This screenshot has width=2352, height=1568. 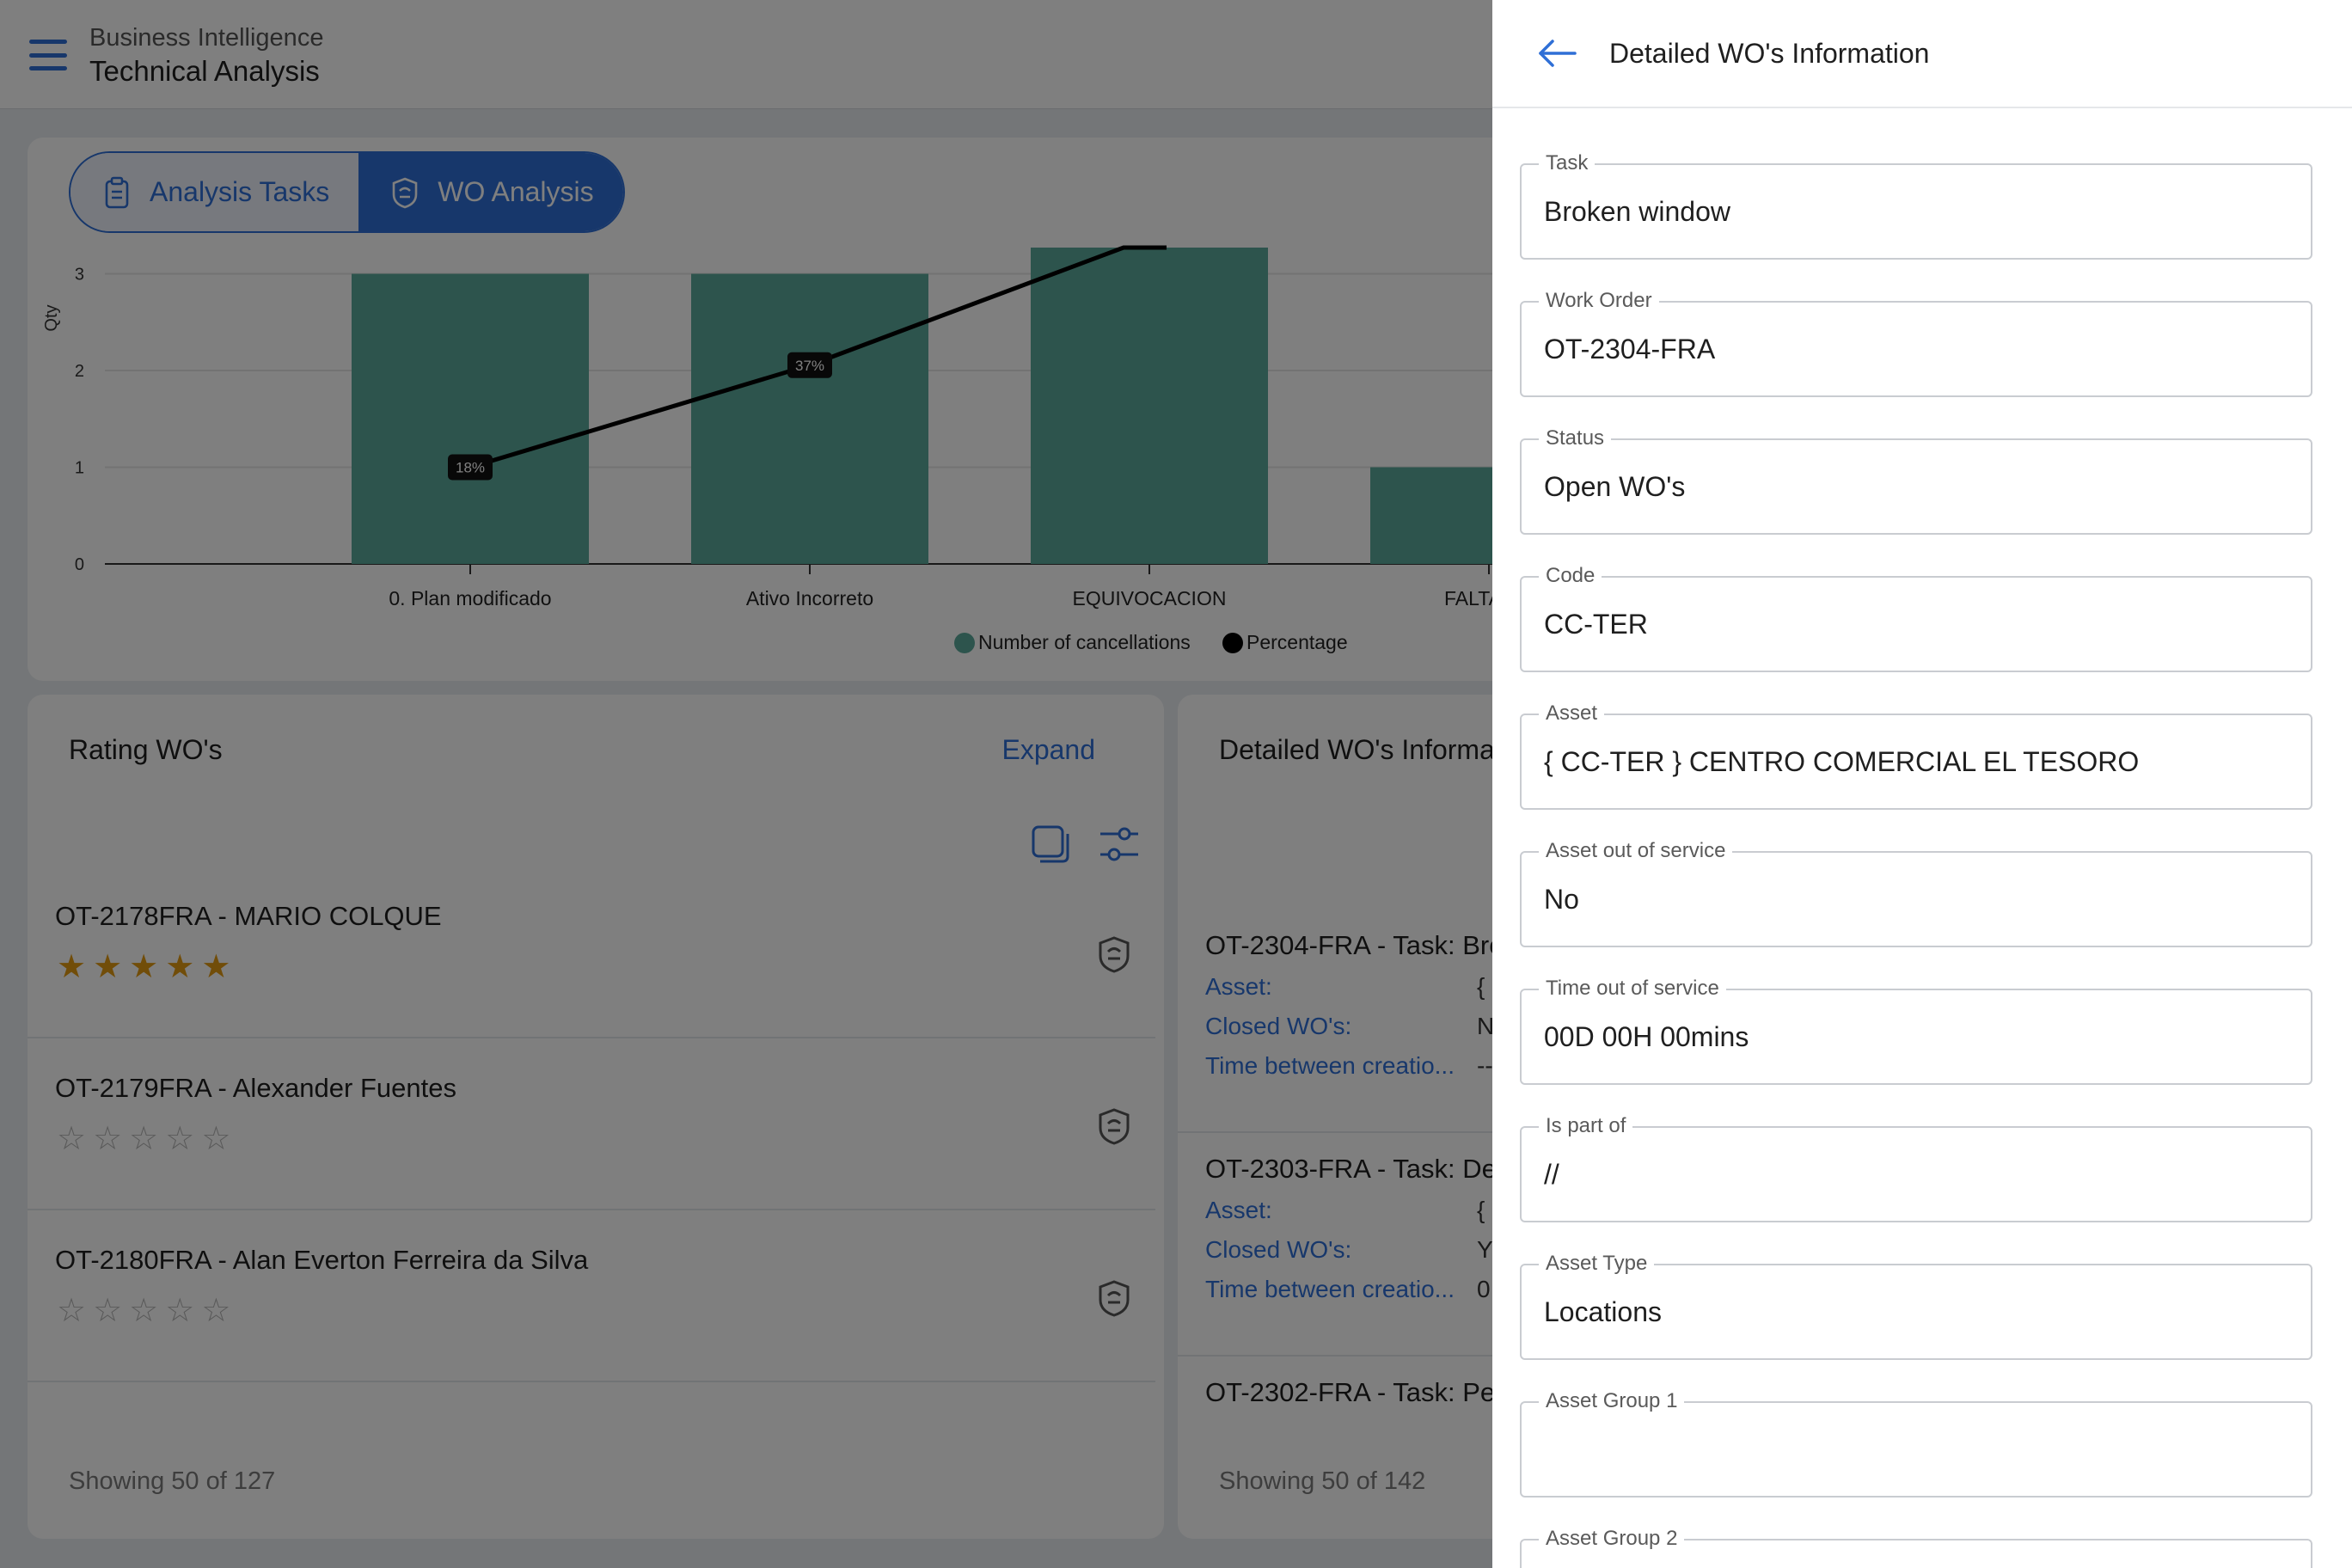 What do you see at coordinates (1916, 1168) in the screenshot?
I see `is-part-of-field: Is part of //` at bounding box center [1916, 1168].